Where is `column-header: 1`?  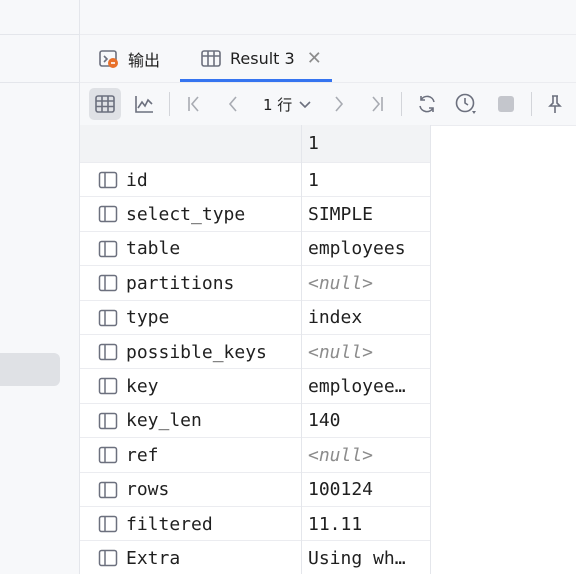
column-header: 1 is located at coordinates (313, 143).